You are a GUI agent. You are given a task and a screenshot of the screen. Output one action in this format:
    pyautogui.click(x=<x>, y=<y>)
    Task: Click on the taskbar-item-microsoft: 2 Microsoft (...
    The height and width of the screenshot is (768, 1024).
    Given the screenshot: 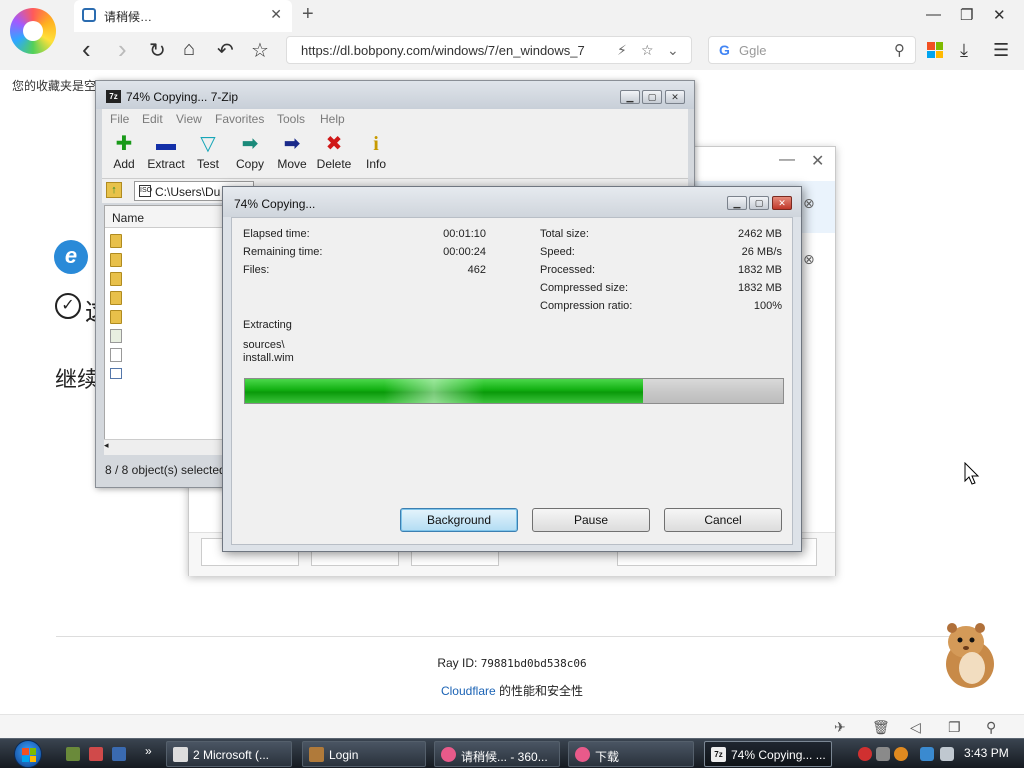 What is the action you would take?
    pyautogui.click(x=229, y=754)
    